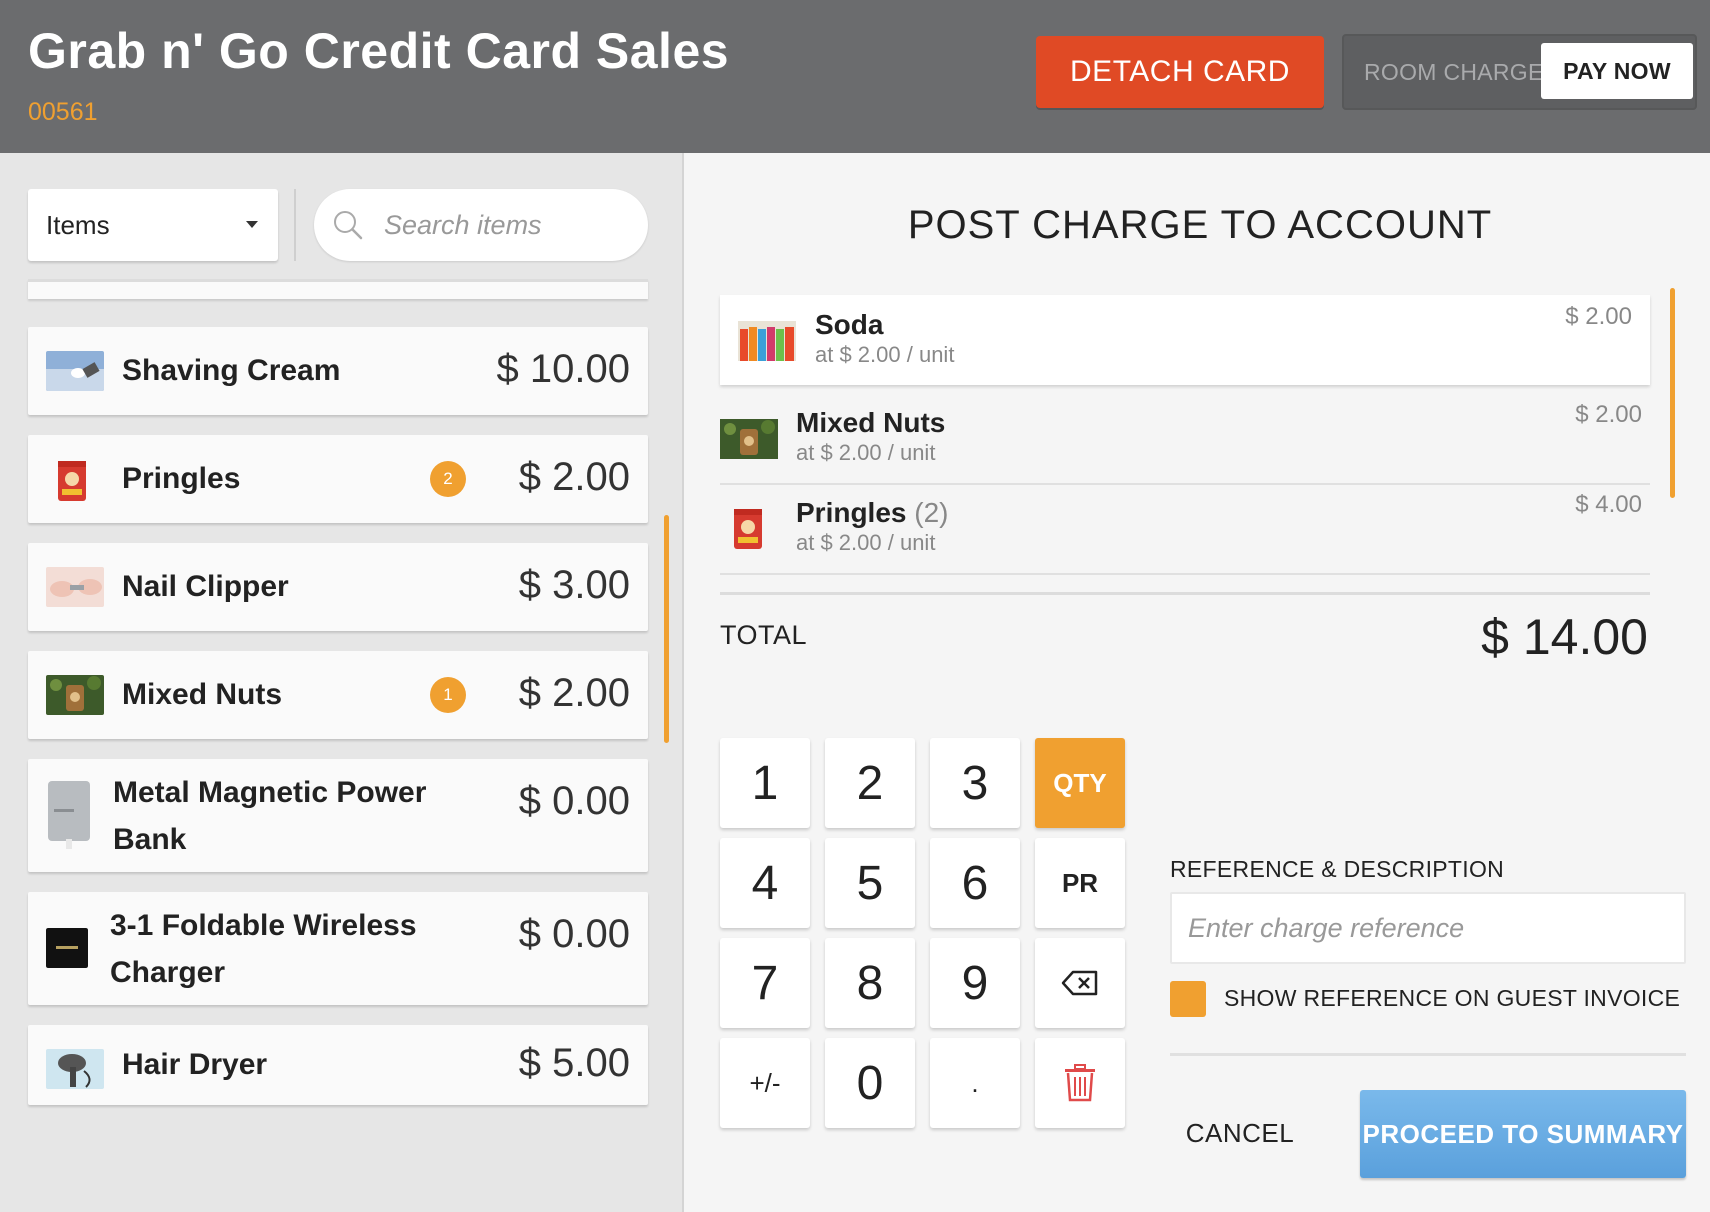 This screenshot has width=1710, height=1212. I want to click on item-name: 3-1 Foldable Wireless Charger, so click(263, 949).